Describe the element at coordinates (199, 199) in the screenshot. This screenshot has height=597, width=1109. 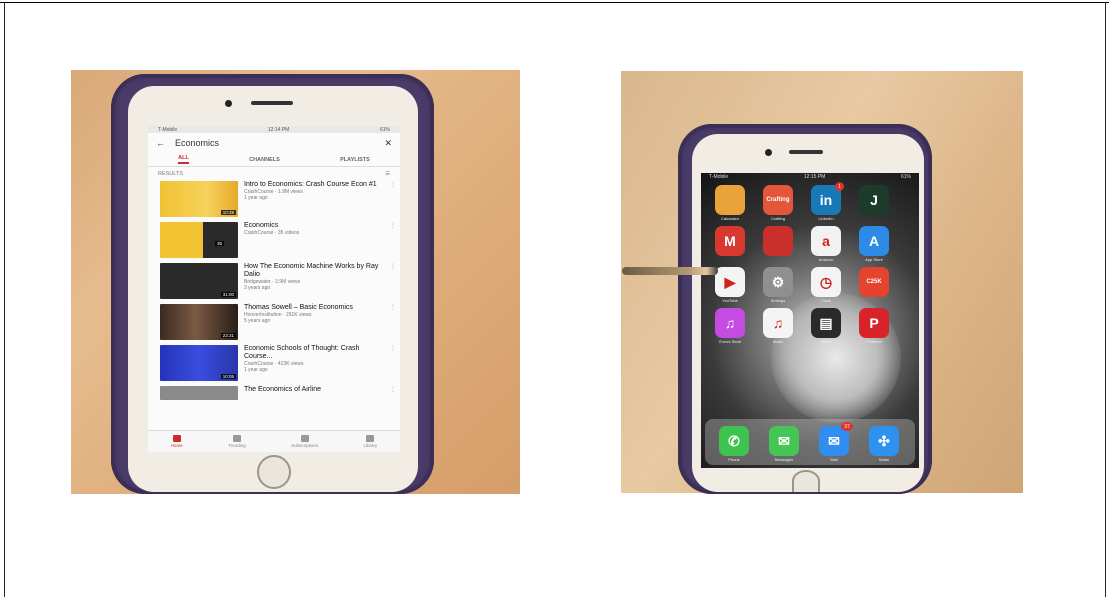
I see `video-thumbnail: 10:39` at that location.